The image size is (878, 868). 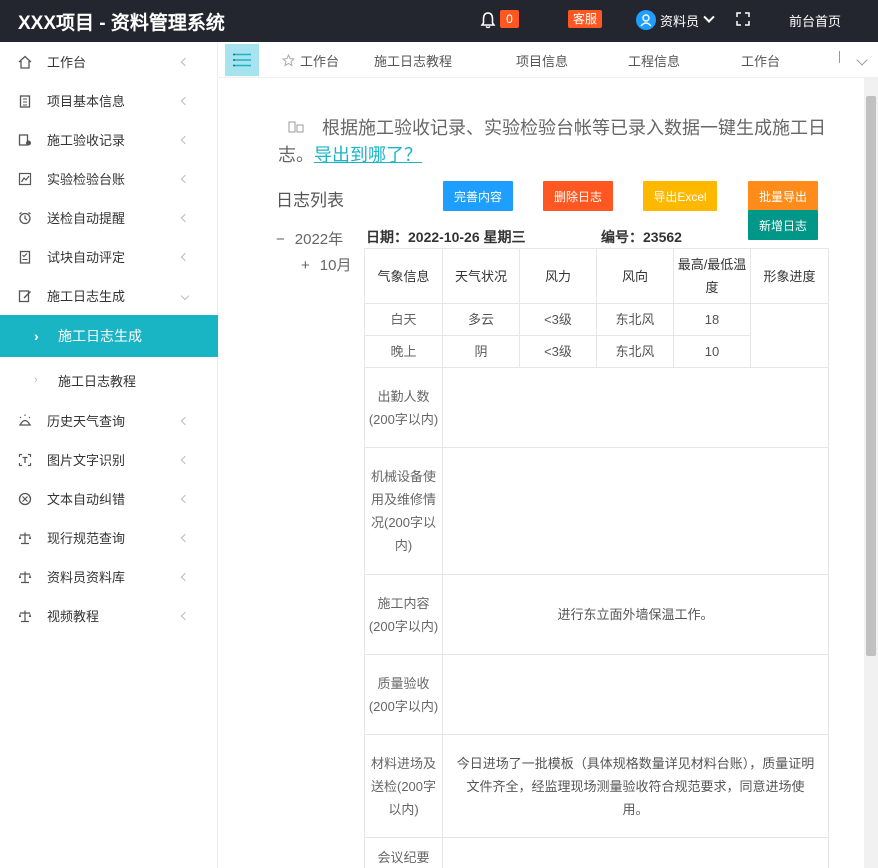 I want to click on tab-engineering-info: 工程信息, so click(x=654, y=60).